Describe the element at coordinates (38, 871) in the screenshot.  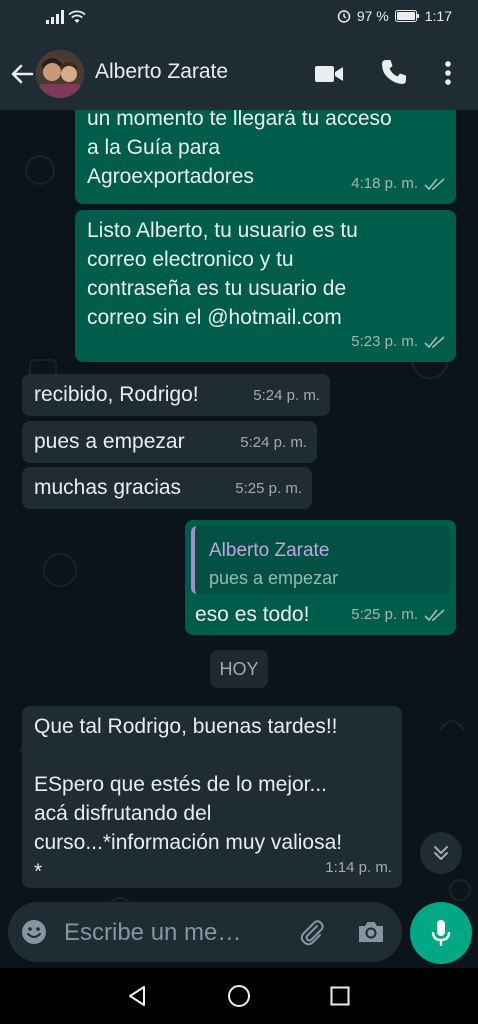
I see `message-line: *` at that location.